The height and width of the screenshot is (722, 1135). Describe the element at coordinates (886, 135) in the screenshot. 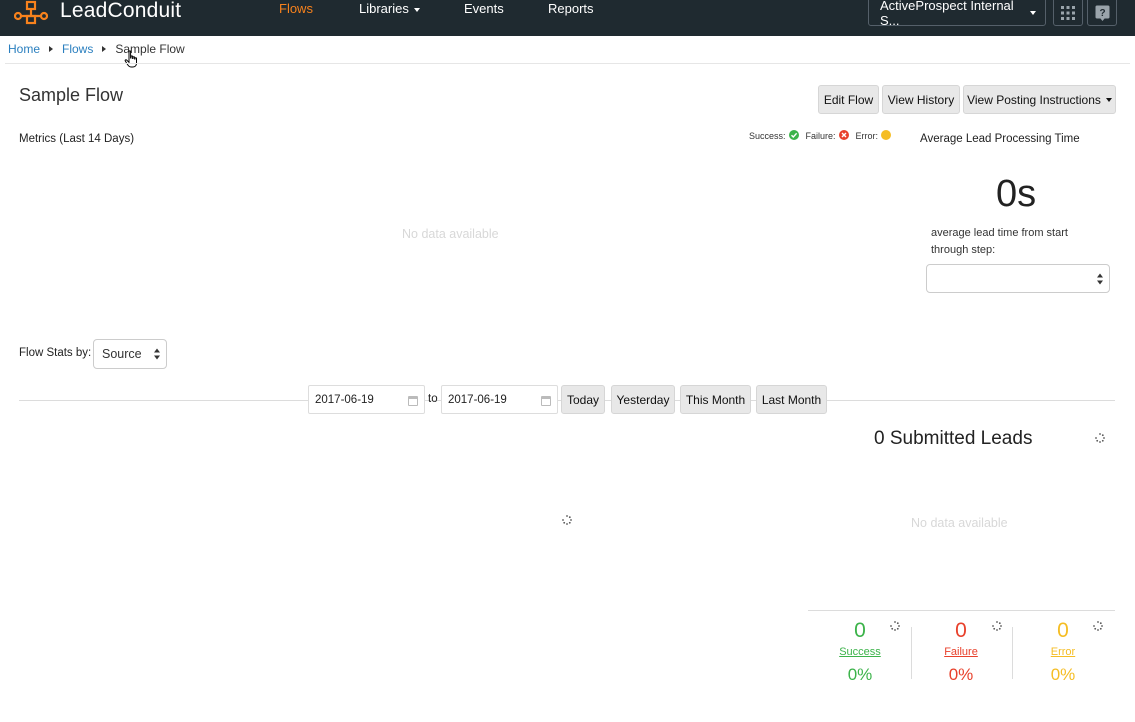

I see `error-dot-icon` at that location.